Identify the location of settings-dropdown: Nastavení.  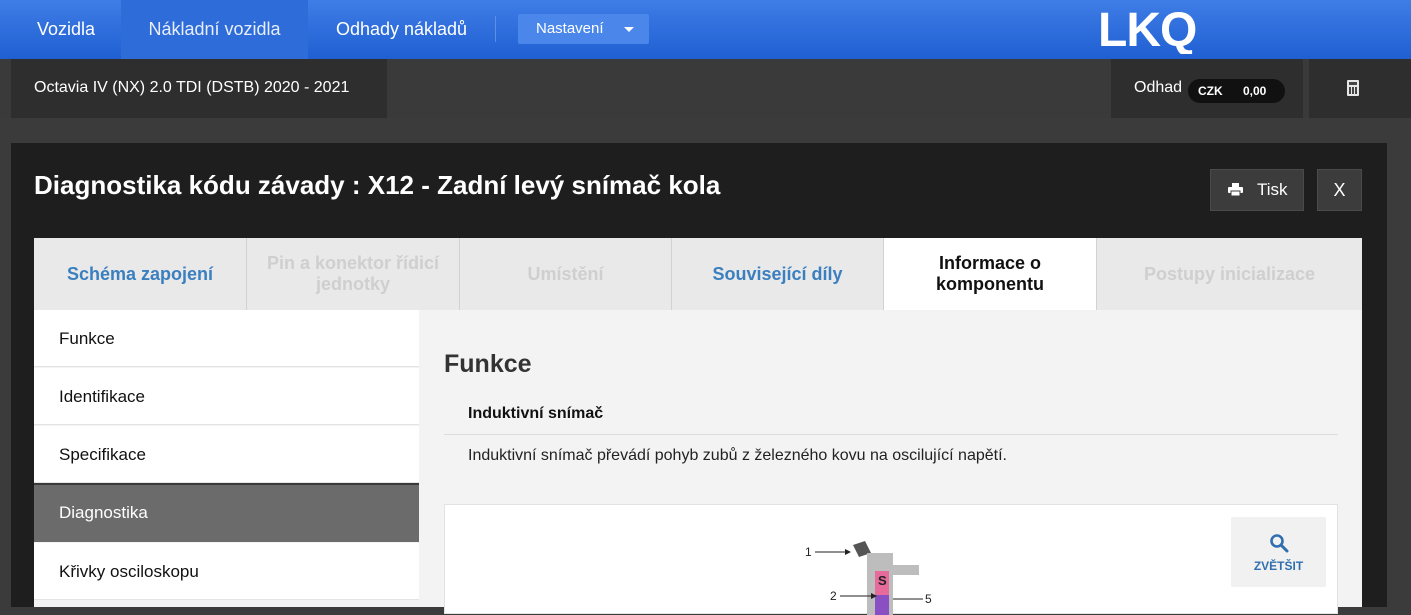
(583, 29).